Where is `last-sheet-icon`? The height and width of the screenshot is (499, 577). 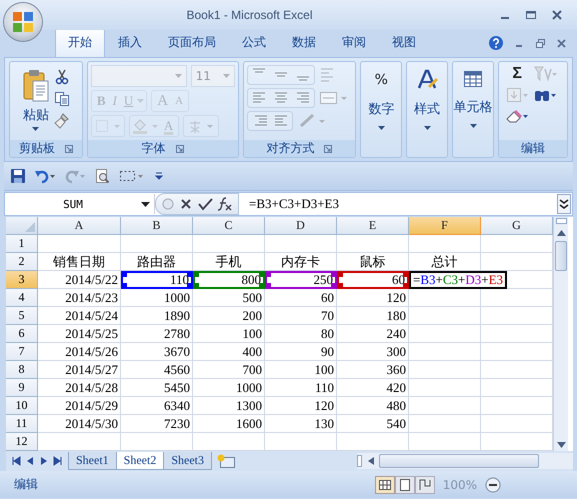
last-sheet-icon is located at coordinates (58, 461).